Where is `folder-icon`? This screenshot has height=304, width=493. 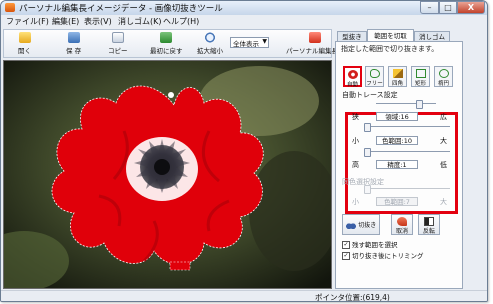 folder-icon is located at coordinates (24, 37).